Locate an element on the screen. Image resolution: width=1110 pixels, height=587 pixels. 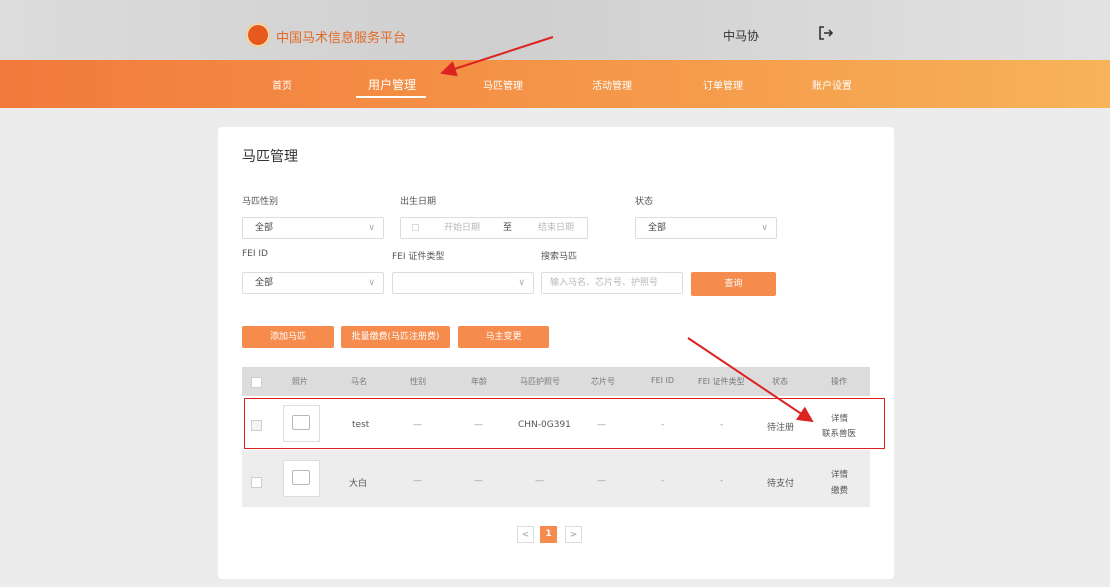
arrow-to-actions is located at coordinates (750, 380).